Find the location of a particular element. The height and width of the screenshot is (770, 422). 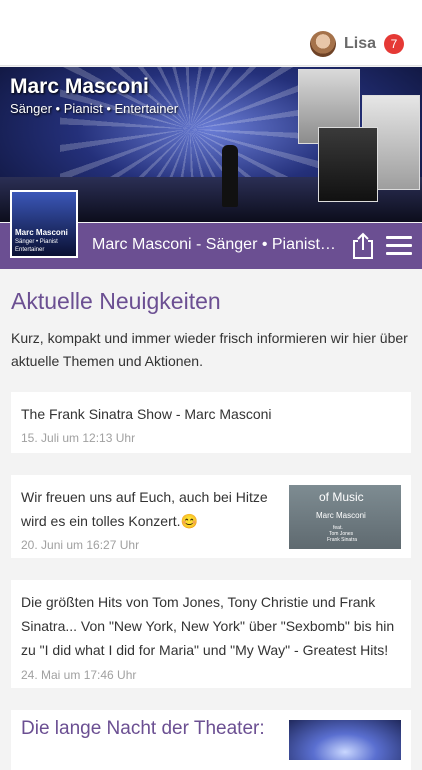

page-title: Aktuelle Neuigkeiten is located at coordinates (116, 301).